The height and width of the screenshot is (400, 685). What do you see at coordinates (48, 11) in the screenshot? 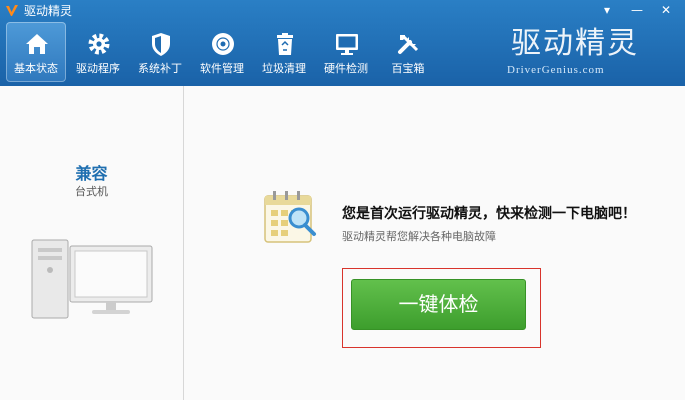
I see `window-title: 驱动精灵` at bounding box center [48, 11].